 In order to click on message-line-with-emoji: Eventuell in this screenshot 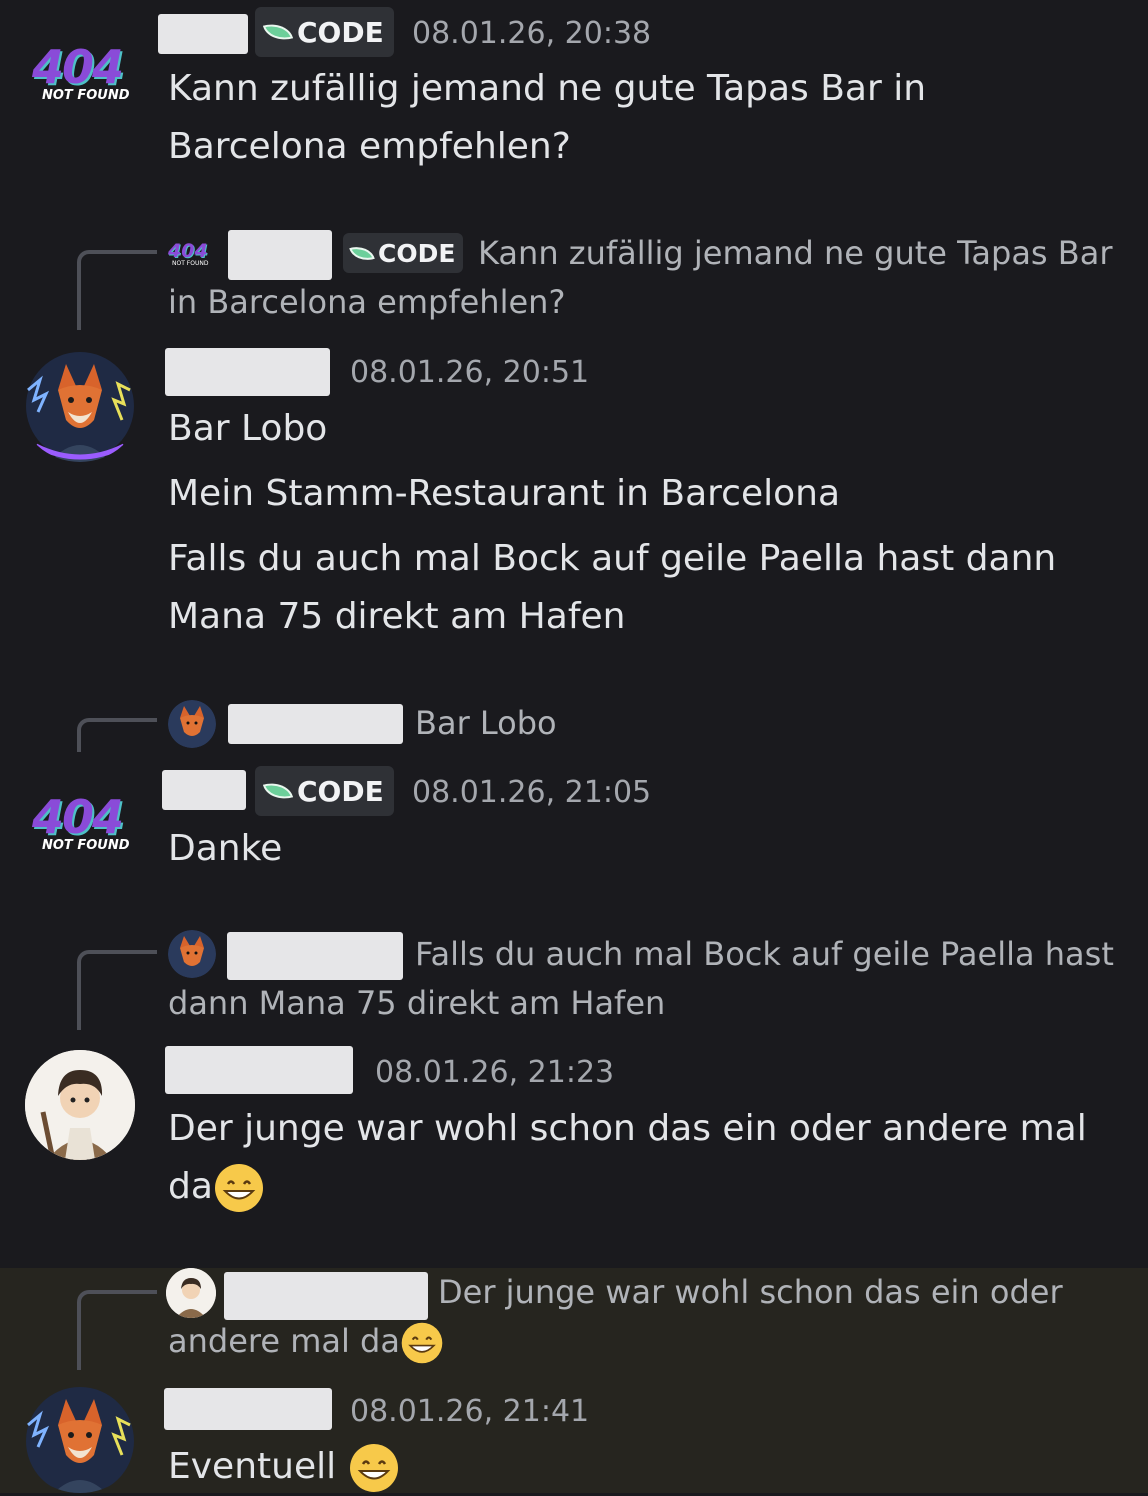, I will do `click(284, 1467)`.